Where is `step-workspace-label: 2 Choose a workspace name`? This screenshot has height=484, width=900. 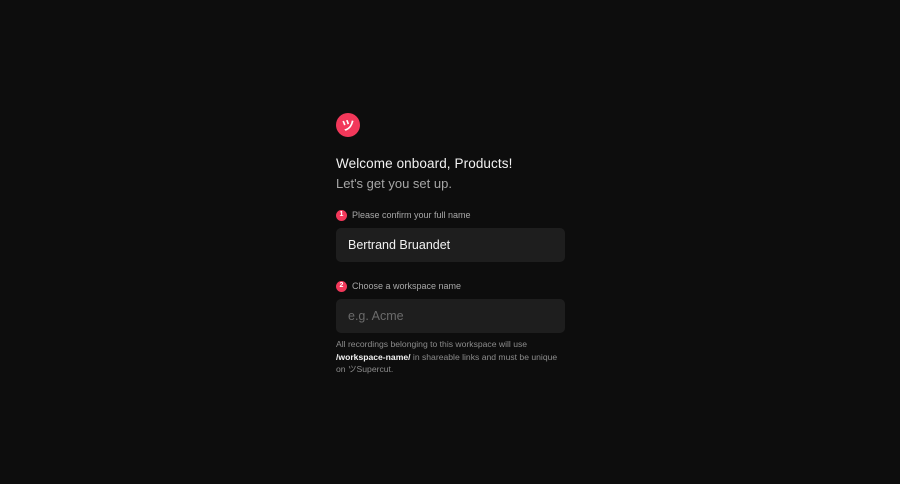 step-workspace-label: 2 Choose a workspace name is located at coordinates (450, 286).